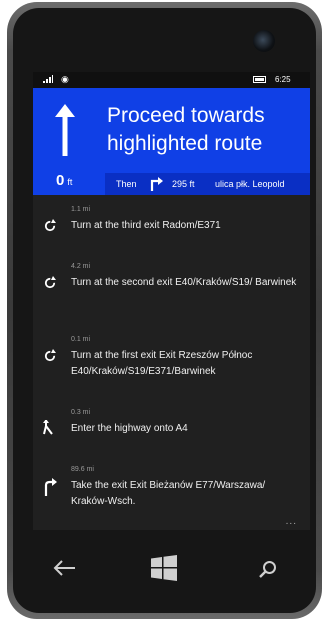  What do you see at coordinates (171, 80) in the screenshot?
I see `status-bar: ◉ 6:25` at bounding box center [171, 80].